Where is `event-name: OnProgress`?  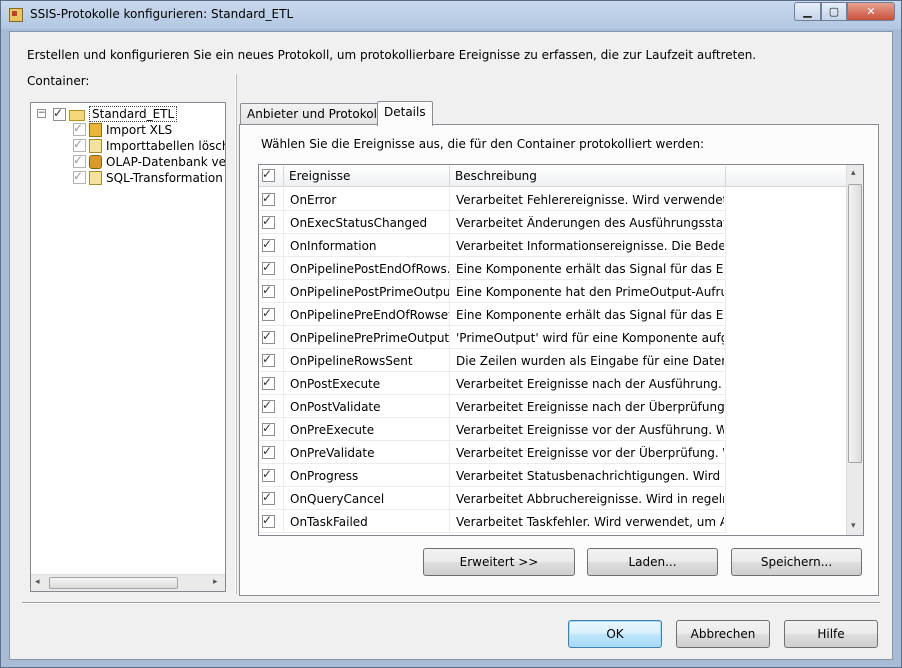 event-name: OnProgress is located at coordinates (324, 476).